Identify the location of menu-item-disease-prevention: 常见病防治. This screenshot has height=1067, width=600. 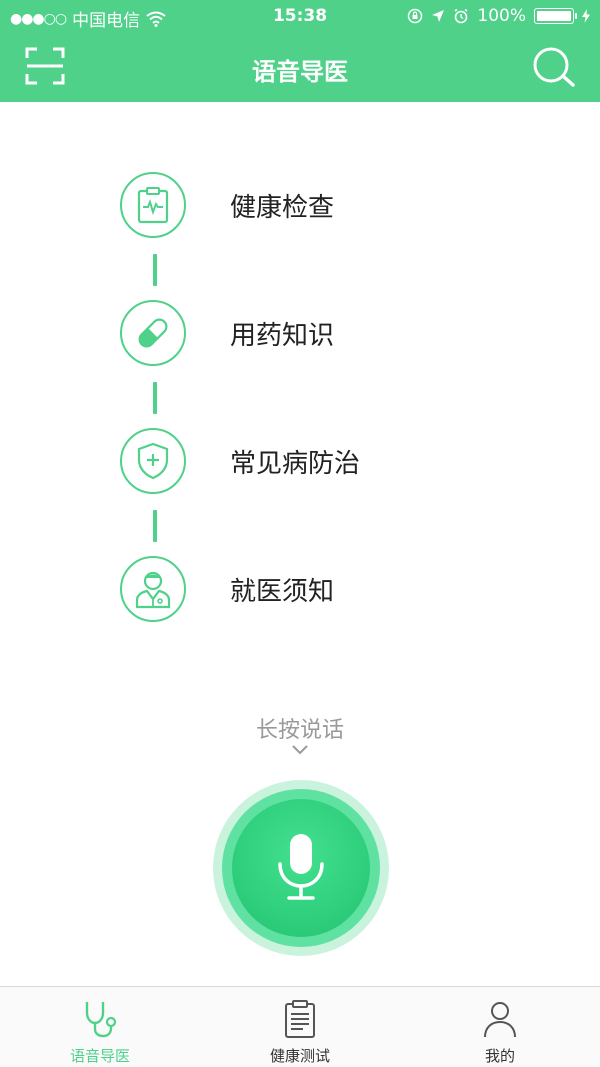
(300, 461).